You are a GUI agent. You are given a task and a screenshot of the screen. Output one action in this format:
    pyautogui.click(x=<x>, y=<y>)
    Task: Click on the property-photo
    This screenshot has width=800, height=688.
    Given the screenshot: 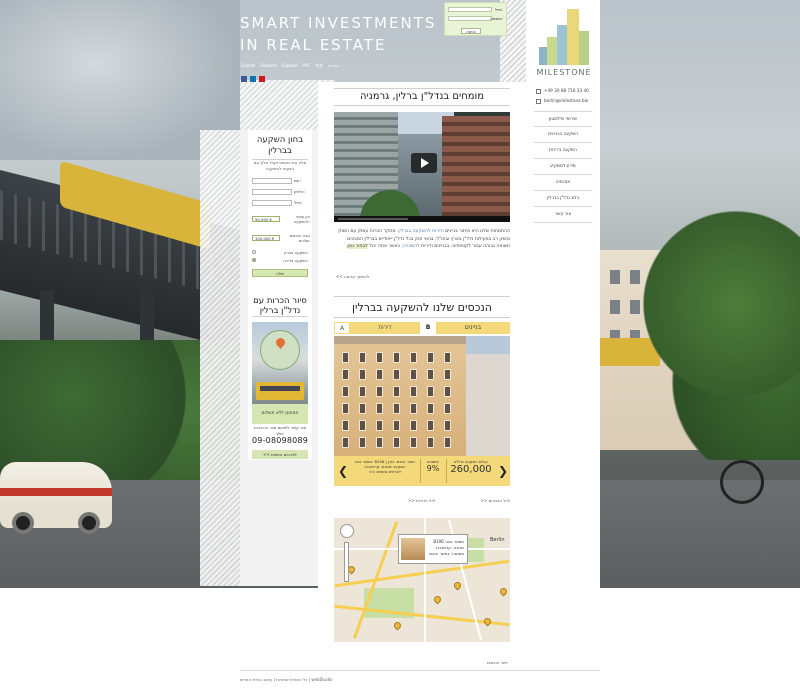 What is the action you would take?
    pyautogui.click(x=422, y=396)
    